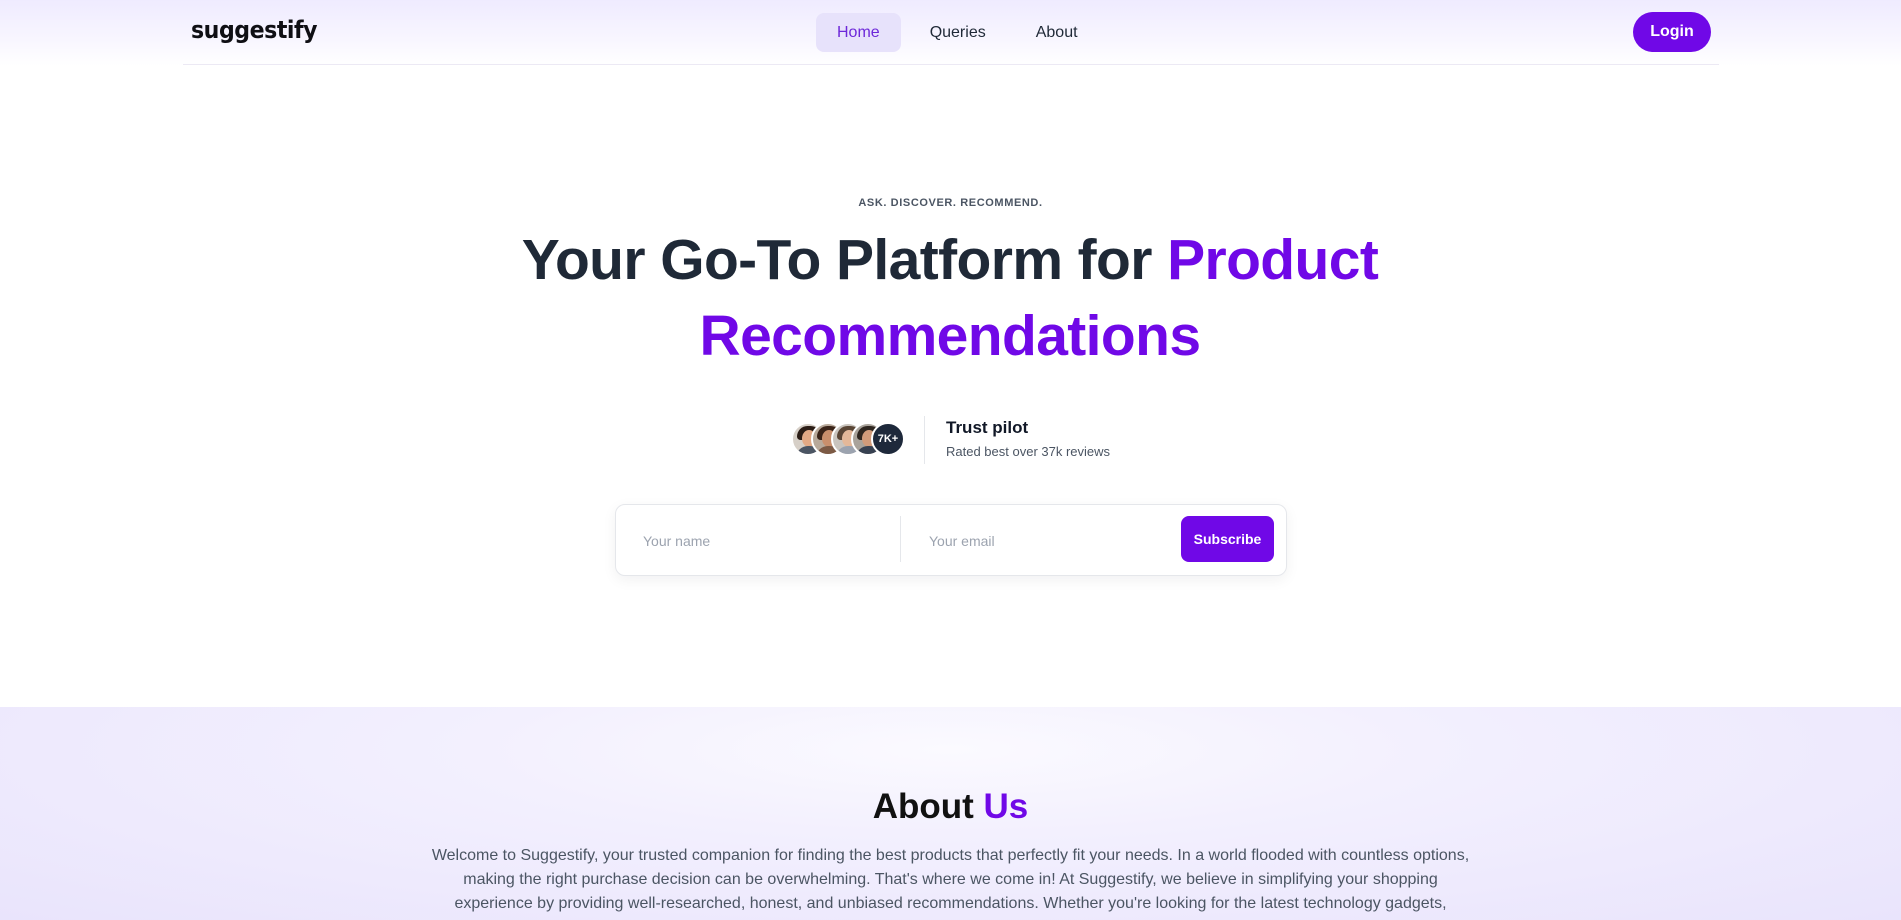  I want to click on navbar-container: suggestify Home Queries About Login, so click(951, 32).